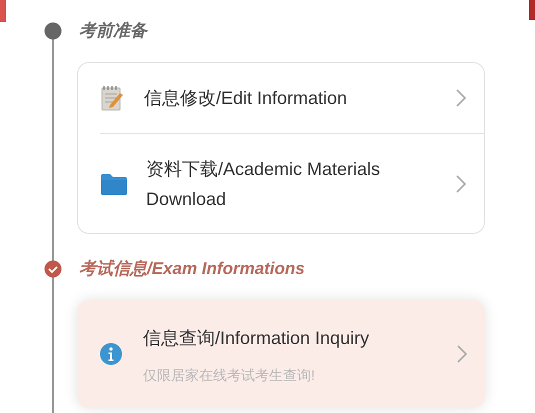 The width and height of the screenshot is (535, 413). I want to click on section-heading: 考前准备, so click(113, 31).